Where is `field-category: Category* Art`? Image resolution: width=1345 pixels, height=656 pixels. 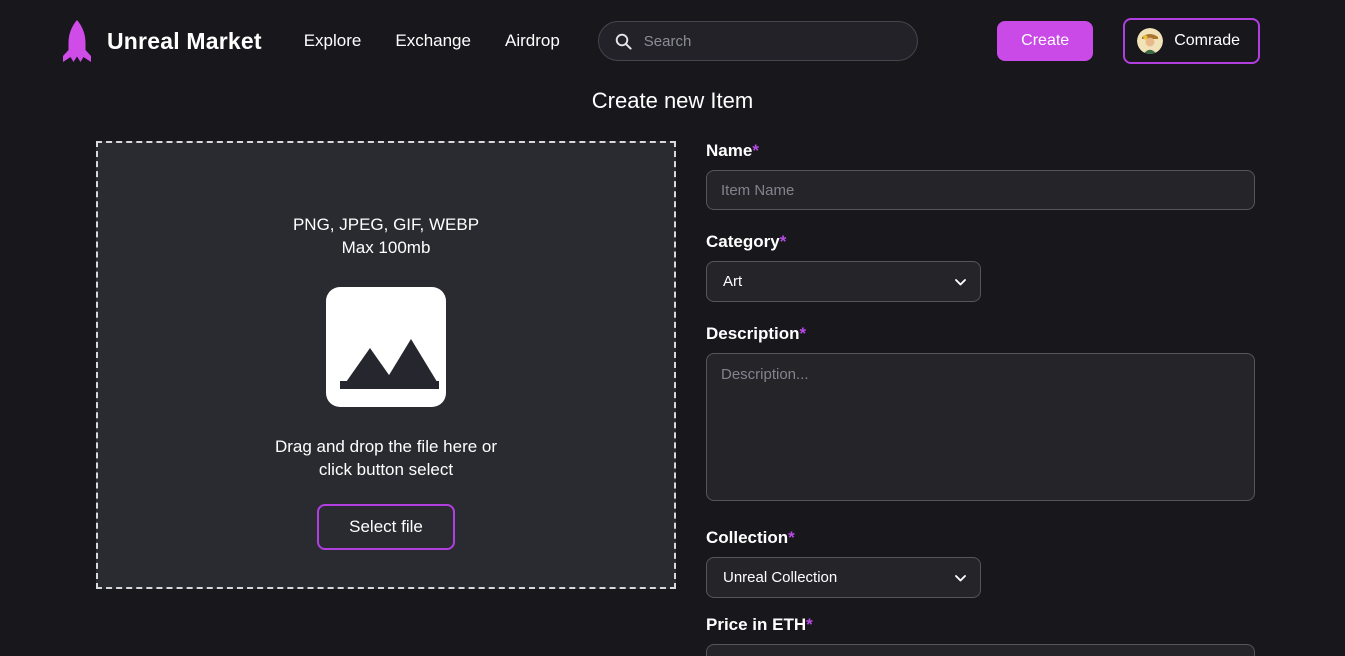
field-category: Category* Art is located at coordinates (980, 267).